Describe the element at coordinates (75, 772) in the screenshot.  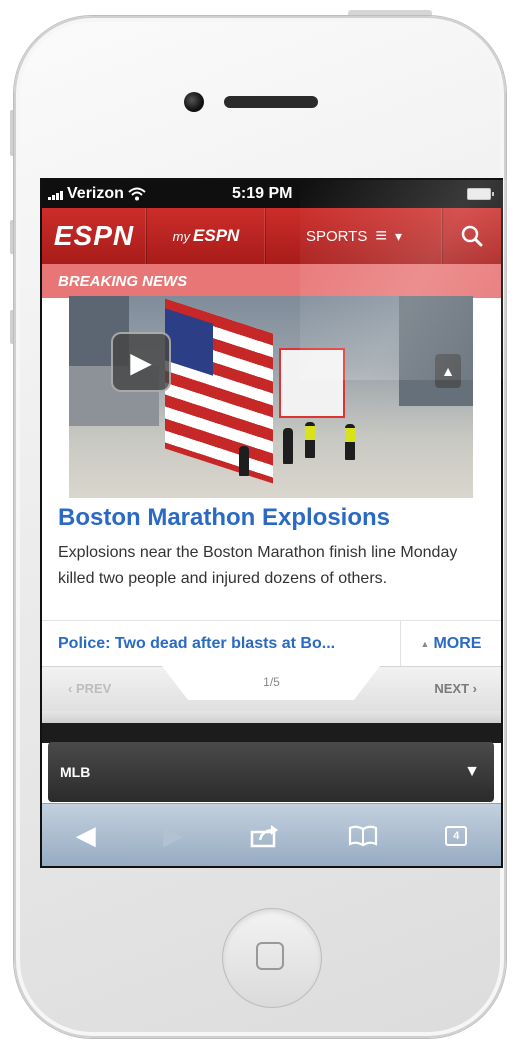
I see `league-select-value: MLB` at that location.